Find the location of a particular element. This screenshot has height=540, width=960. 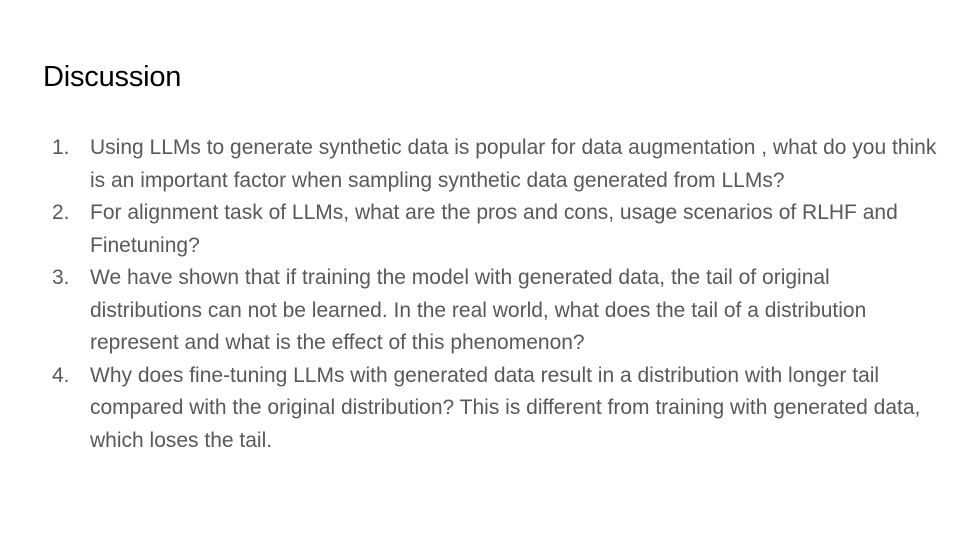

list-item-number: 2. is located at coordinates (61, 212).